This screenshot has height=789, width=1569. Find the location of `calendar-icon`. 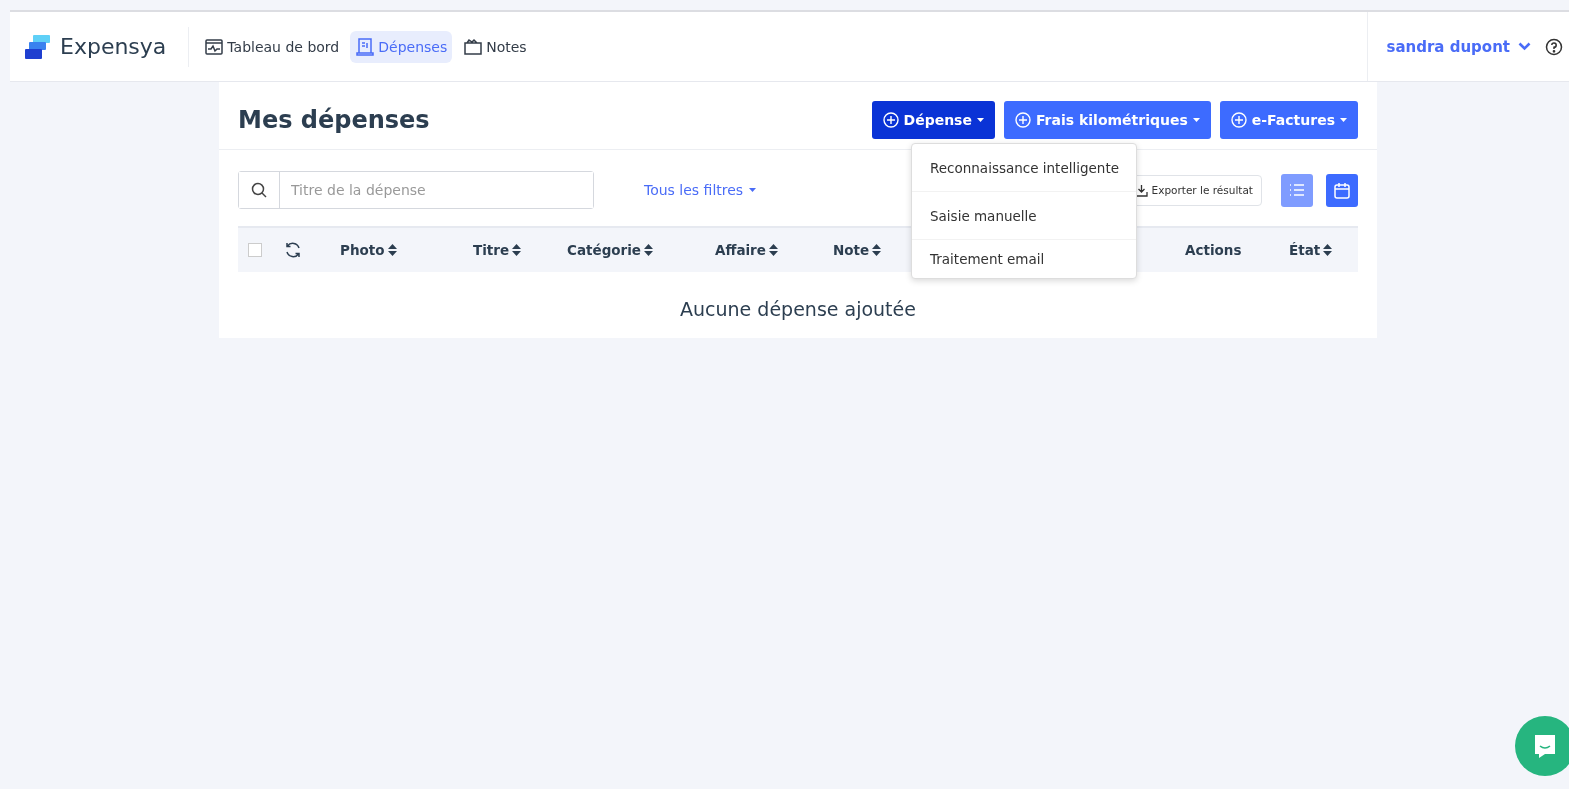

calendar-icon is located at coordinates (1342, 190).